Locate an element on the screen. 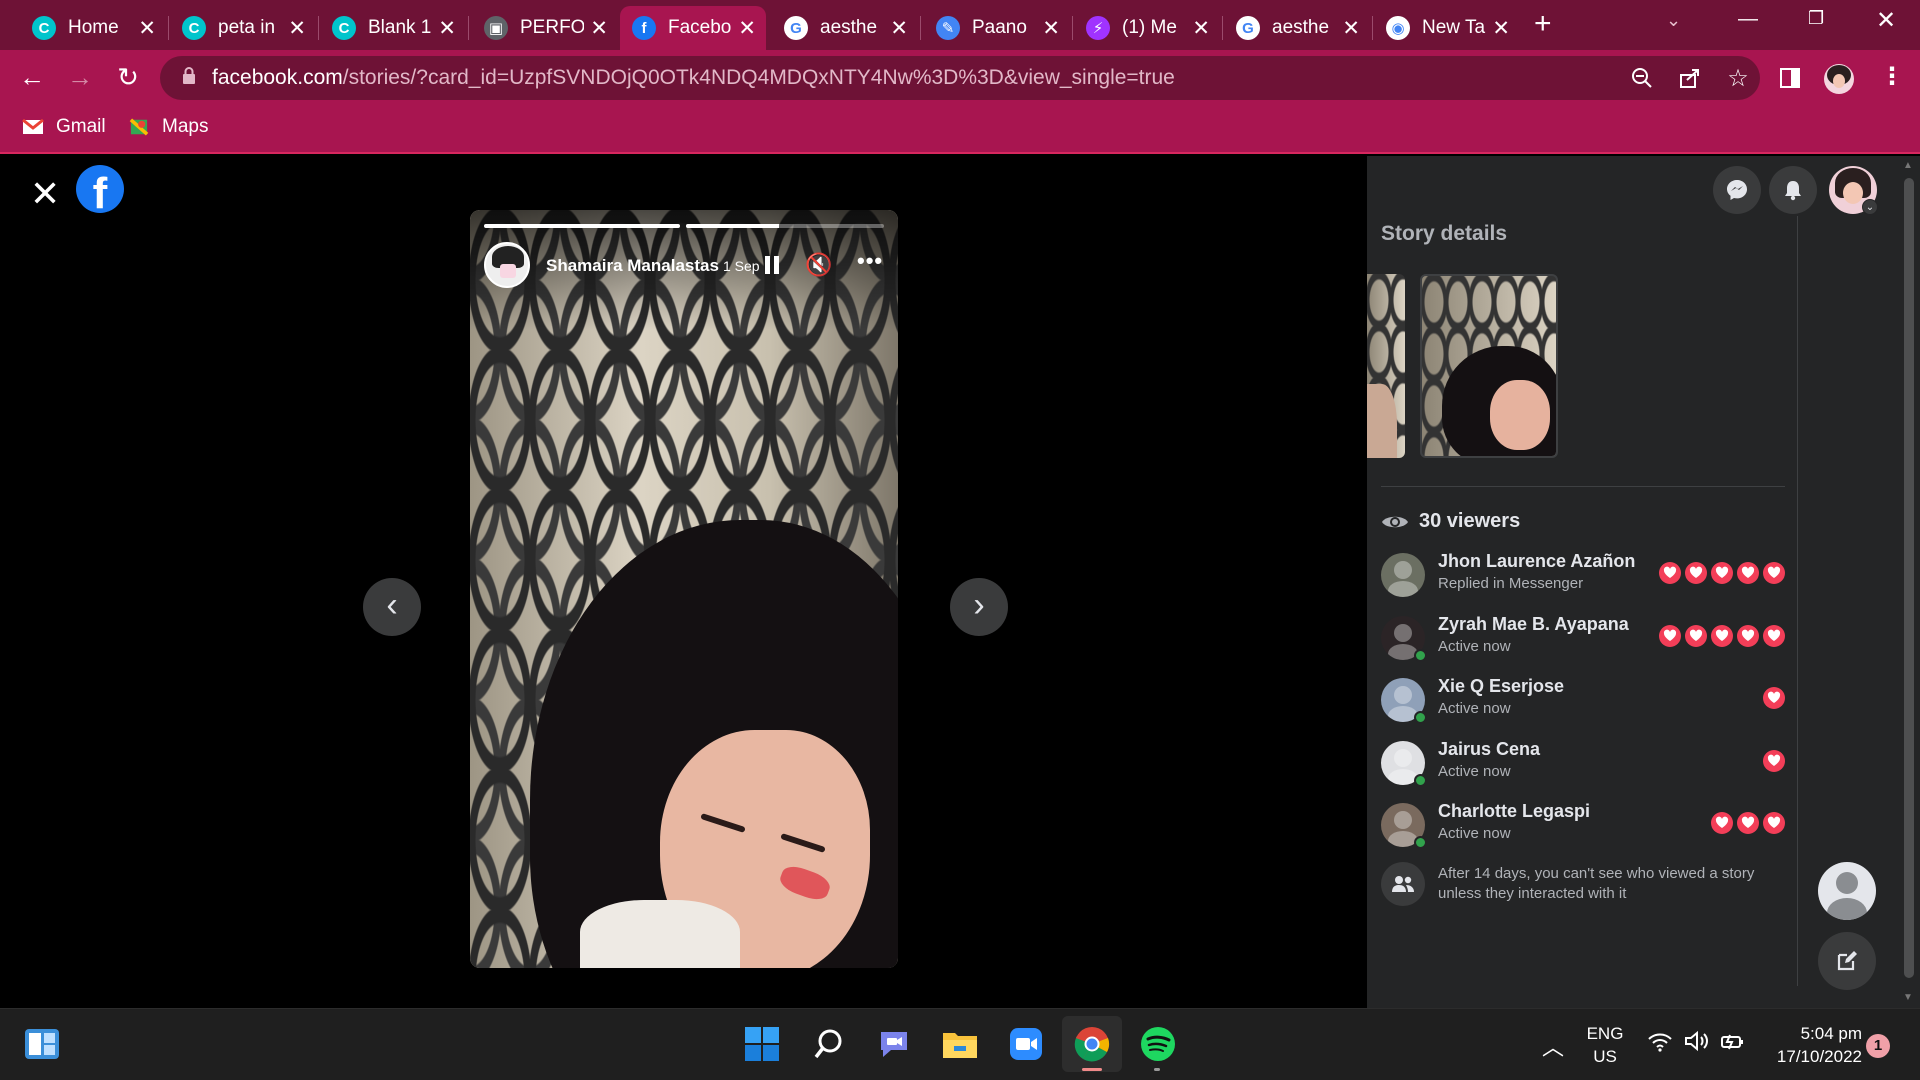  zoom-icon is located at coordinates (1642, 78).